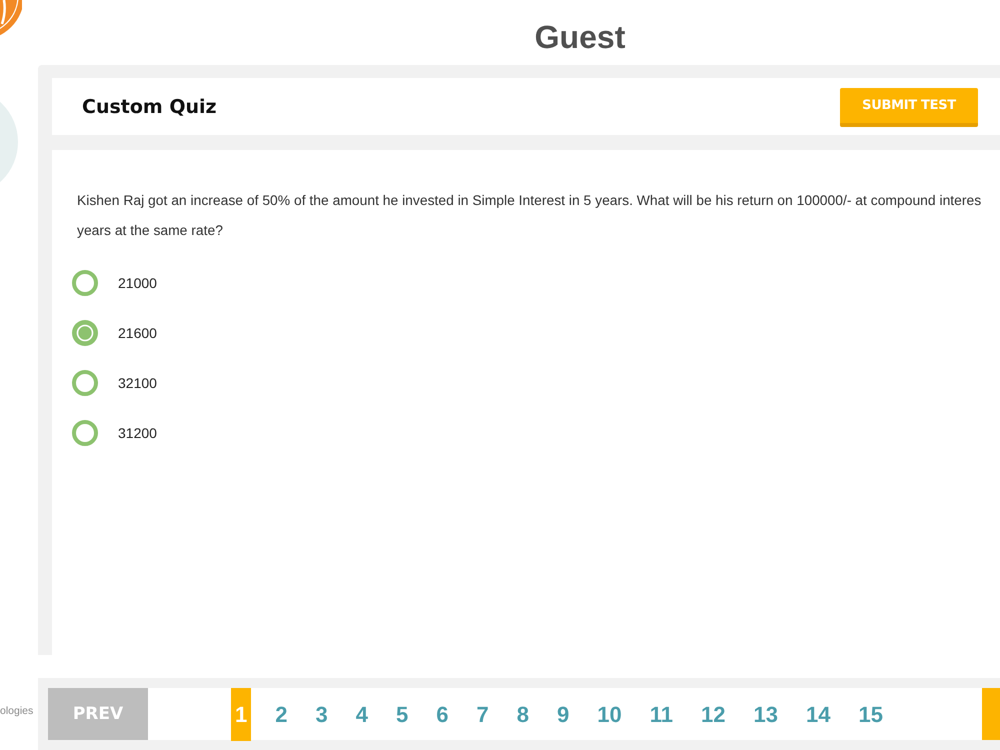 The height and width of the screenshot is (750, 1000). Describe the element at coordinates (98, 714) in the screenshot. I see `prev-button: PREV` at that location.